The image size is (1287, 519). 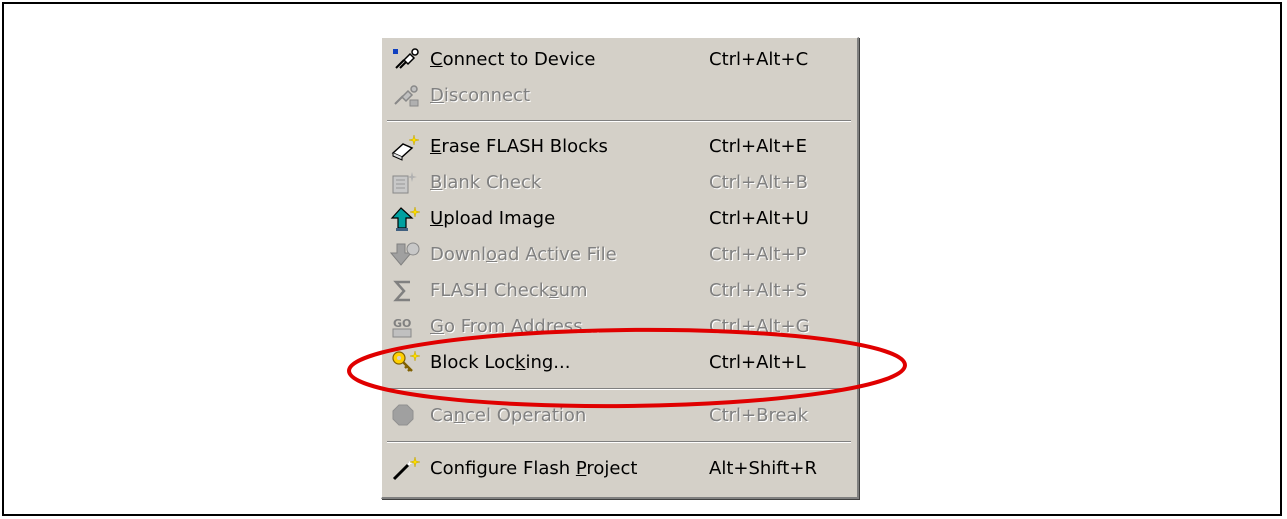 I want to click on menu-item-shortcut: Ctrl+Break, so click(x=758, y=415).